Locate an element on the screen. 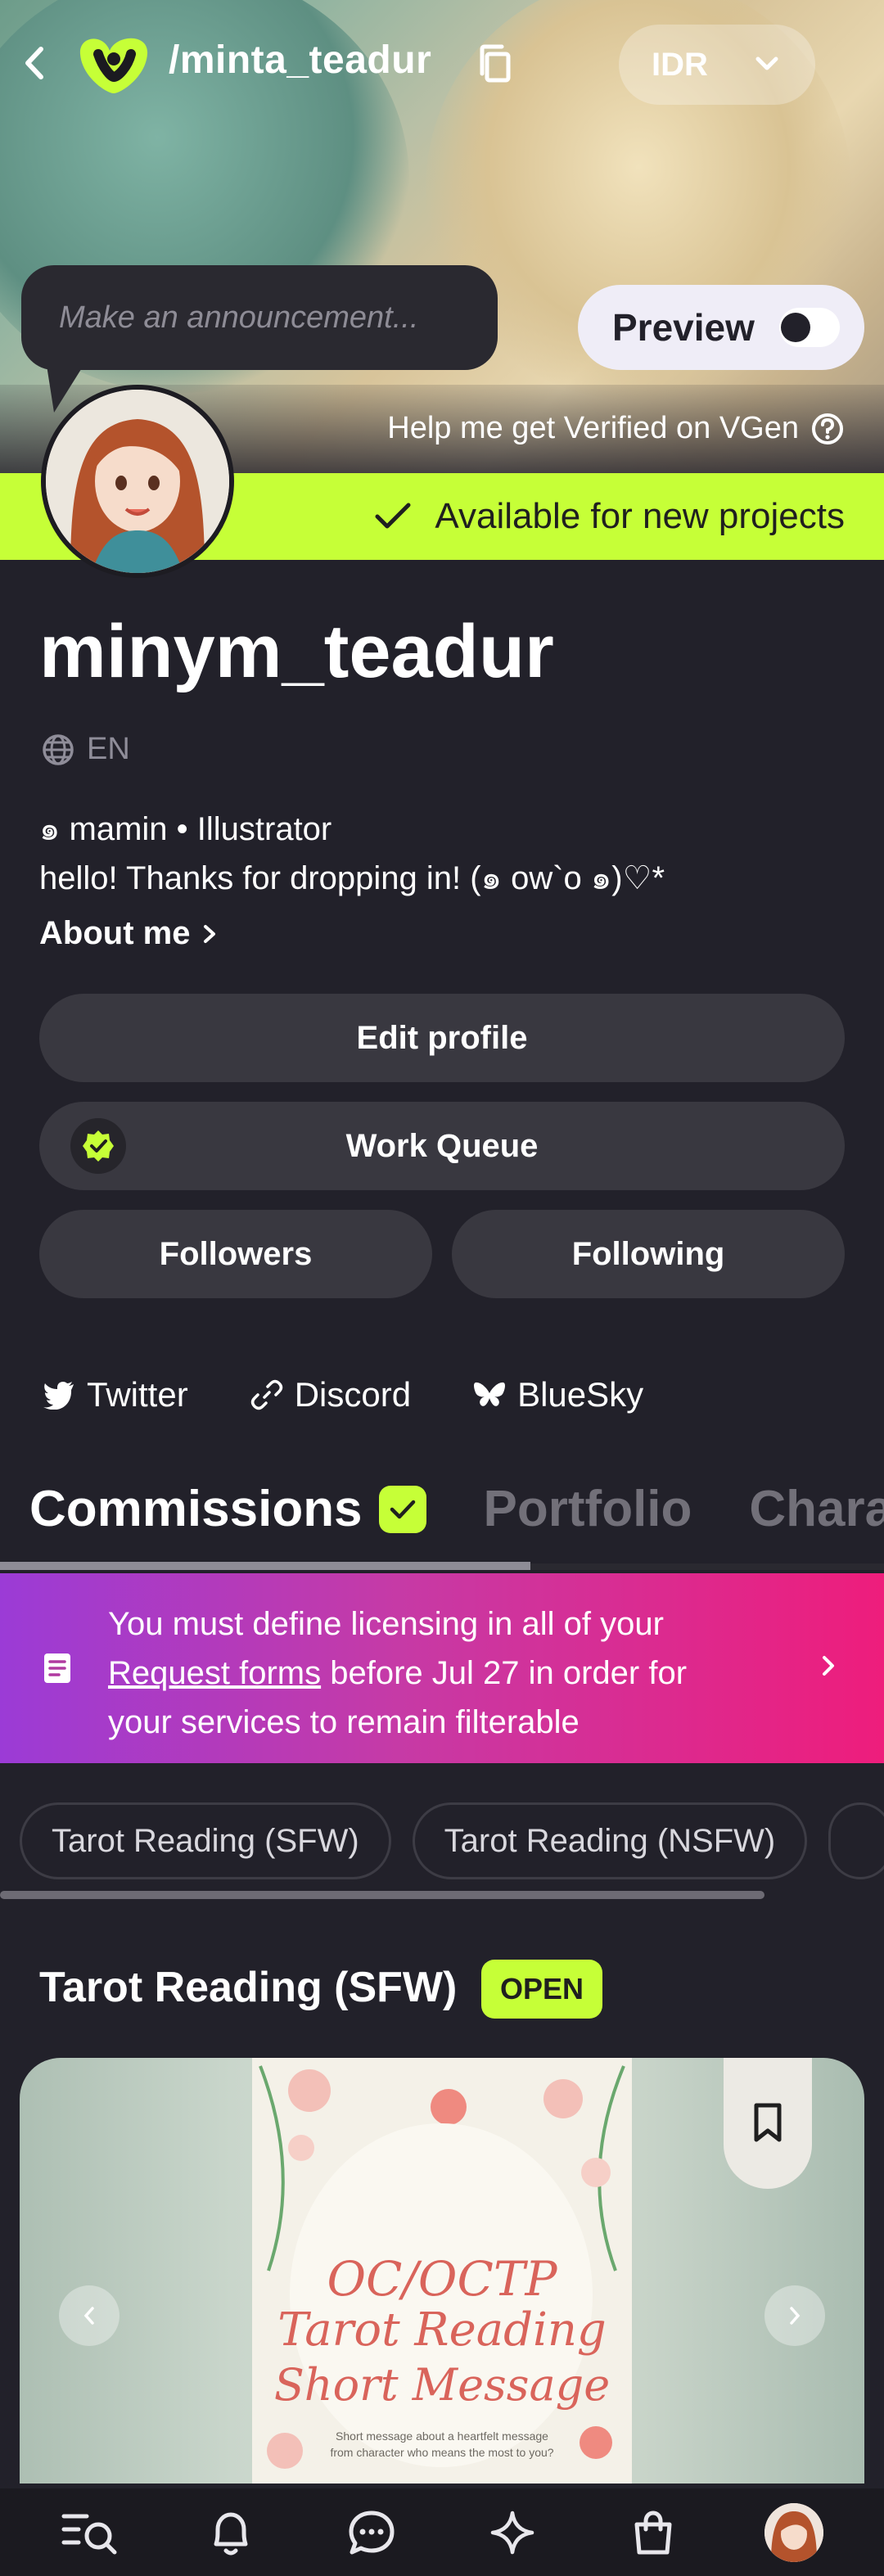  sparkle-icon is located at coordinates (512, 2532).